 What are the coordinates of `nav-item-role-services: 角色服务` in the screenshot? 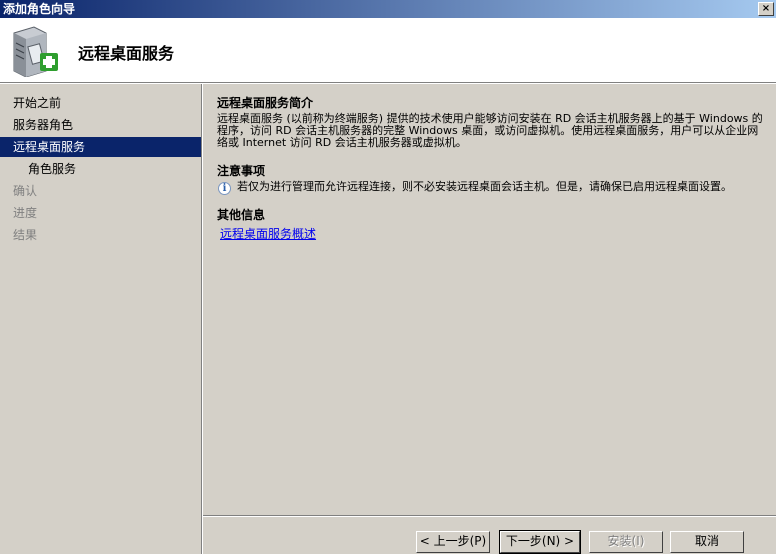 It's located at (100, 169).